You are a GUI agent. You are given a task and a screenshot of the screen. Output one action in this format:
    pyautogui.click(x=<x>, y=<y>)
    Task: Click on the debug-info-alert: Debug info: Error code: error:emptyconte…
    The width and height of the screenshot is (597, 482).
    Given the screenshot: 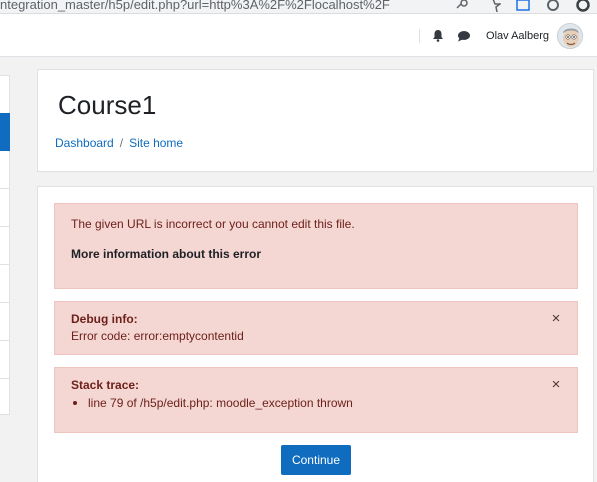 What is the action you would take?
    pyautogui.click(x=316, y=328)
    